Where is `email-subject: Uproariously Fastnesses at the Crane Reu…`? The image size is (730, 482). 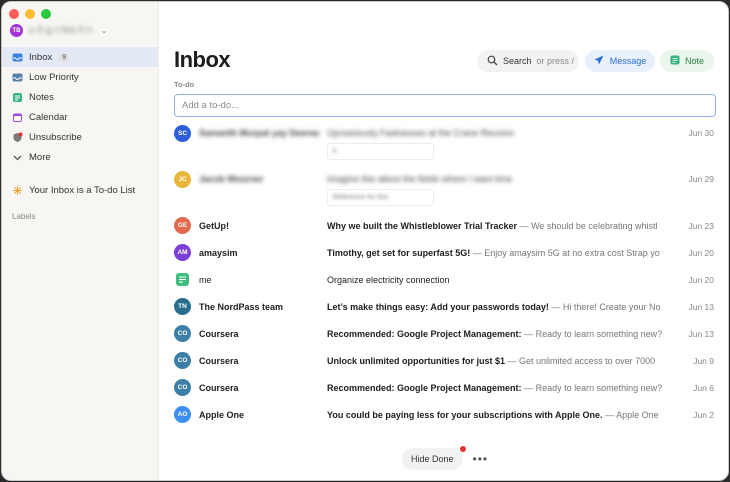
email-subject: Uproariously Fastnesses at the Crane Reu… is located at coordinates (421, 133).